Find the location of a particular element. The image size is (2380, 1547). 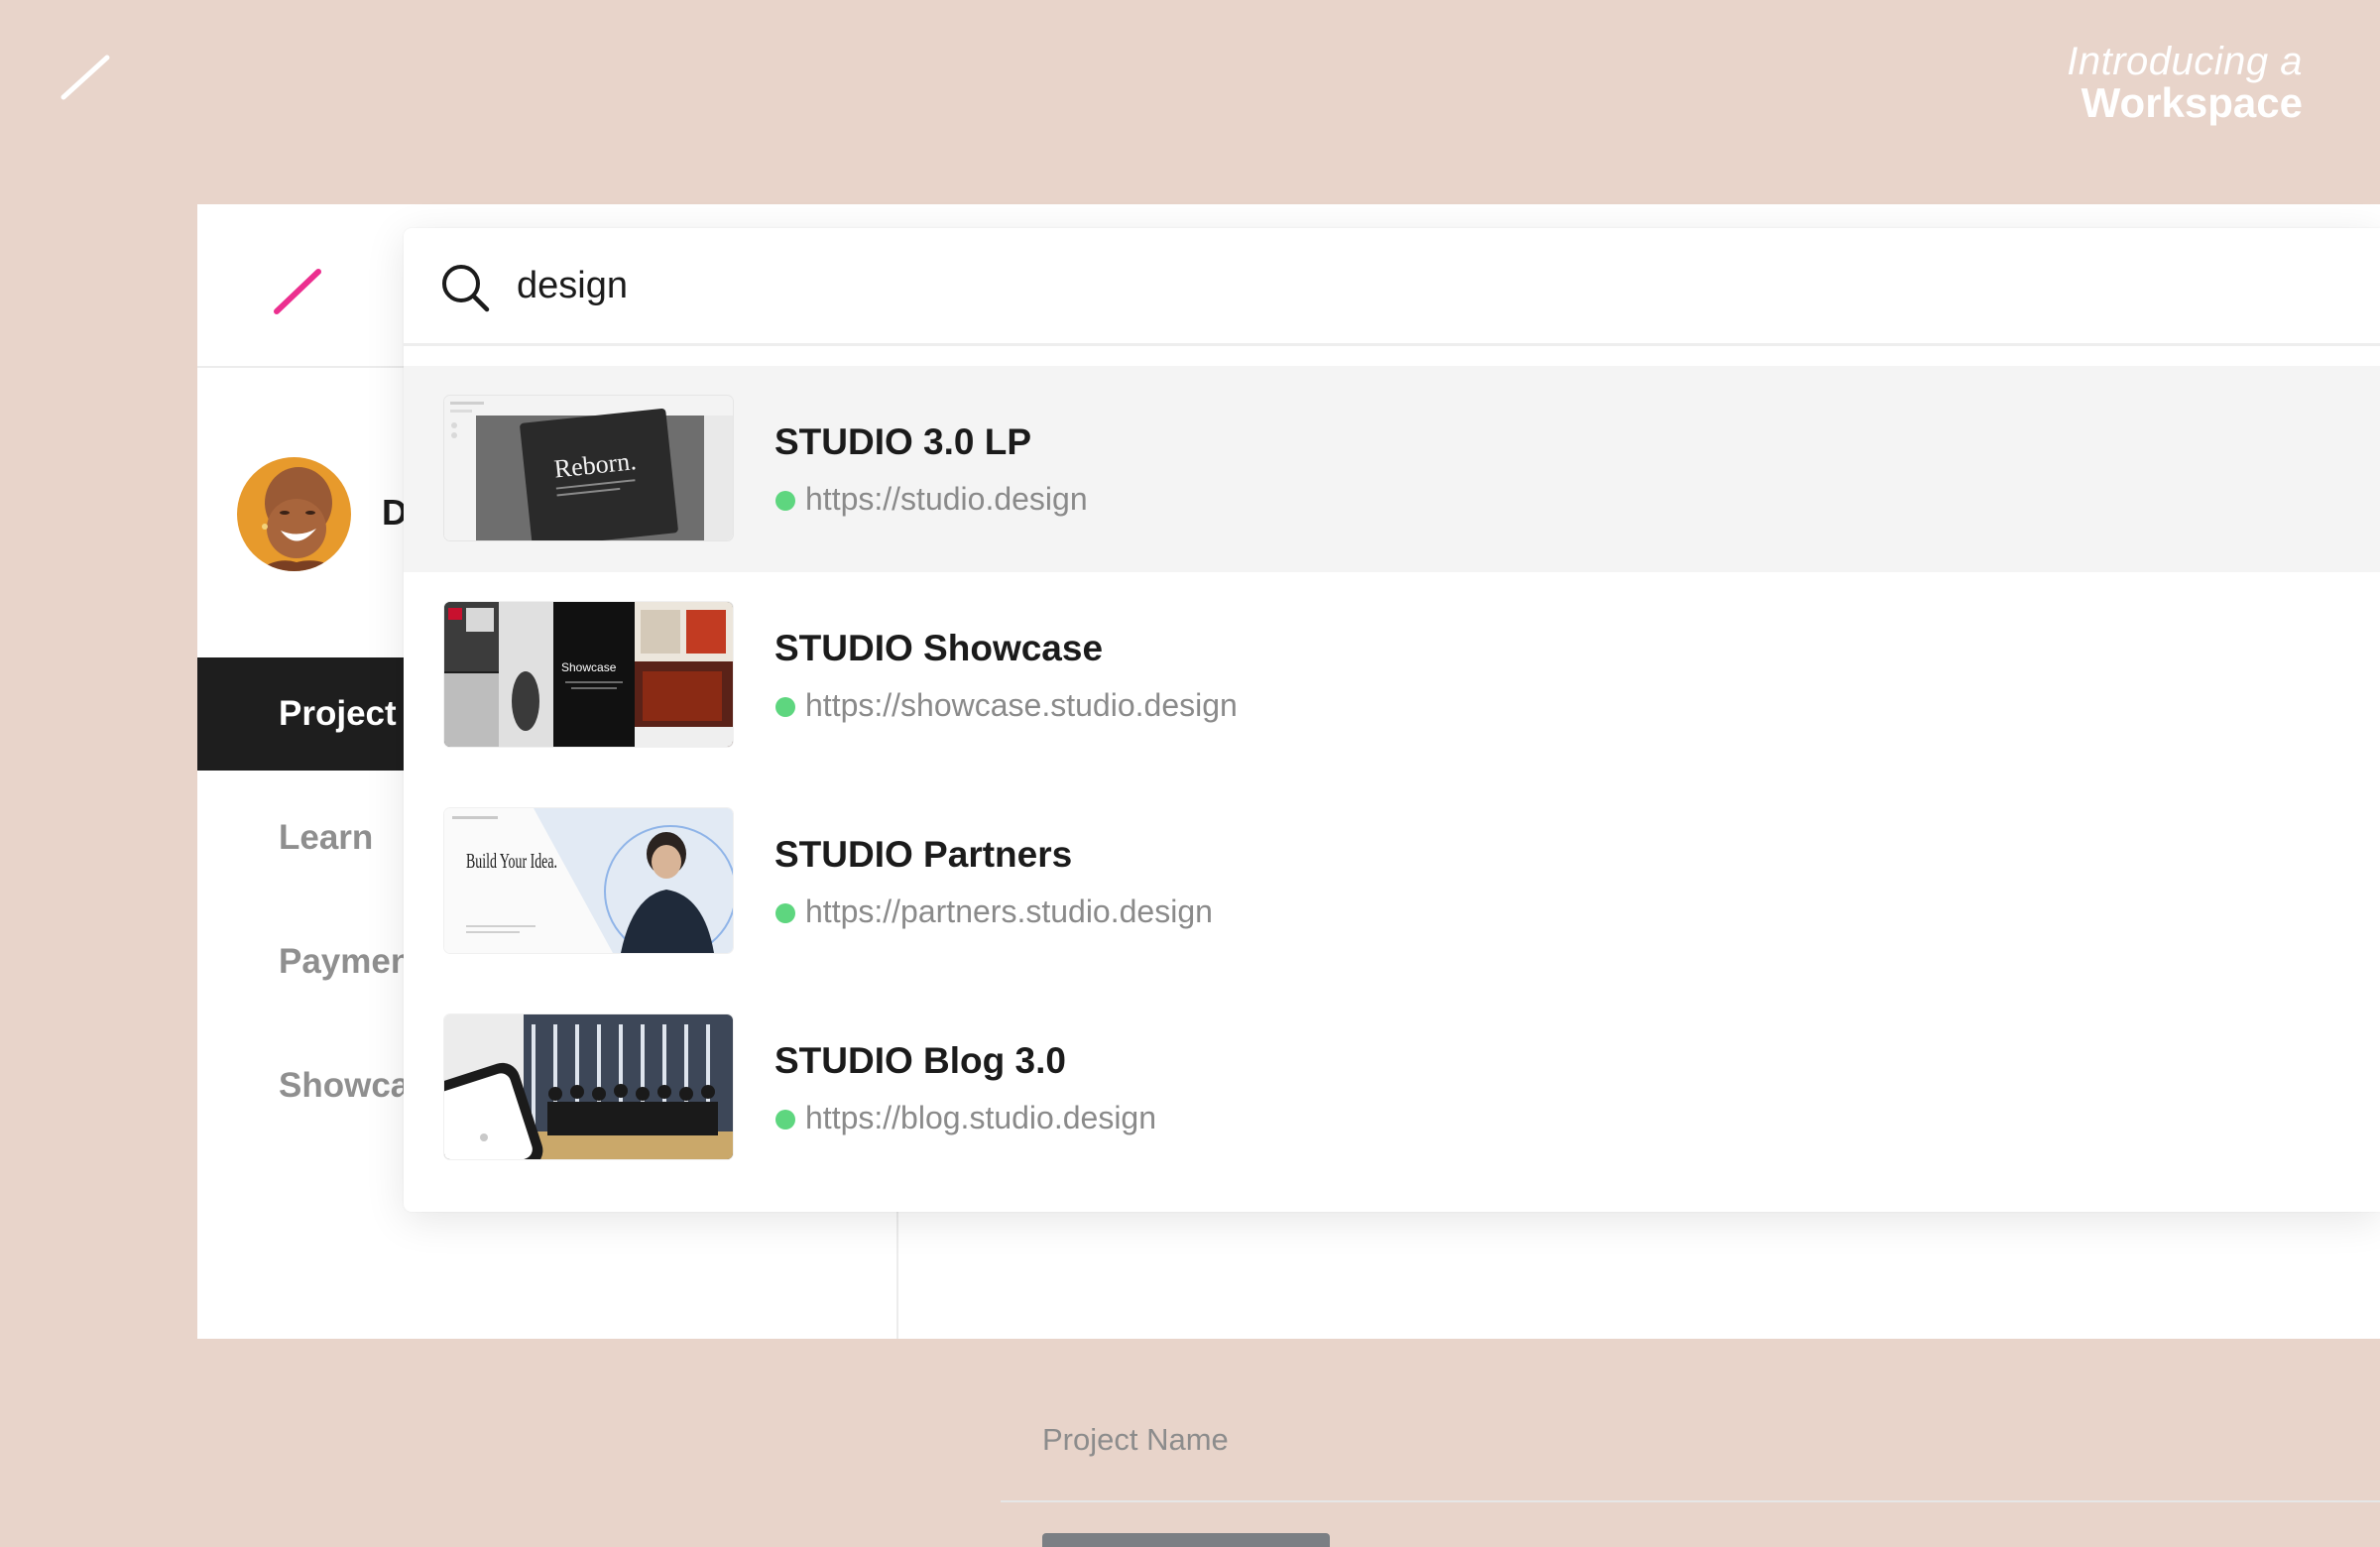

thumbnail-text: Showcase is located at coordinates (589, 667).